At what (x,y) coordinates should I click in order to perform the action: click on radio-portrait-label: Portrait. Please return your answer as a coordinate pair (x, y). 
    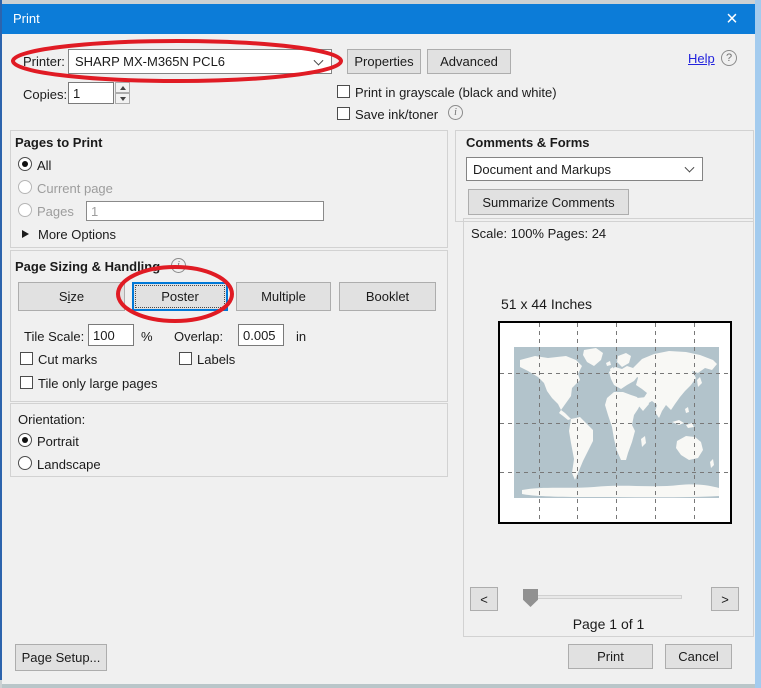
    Looking at the image, I should click on (58, 441).